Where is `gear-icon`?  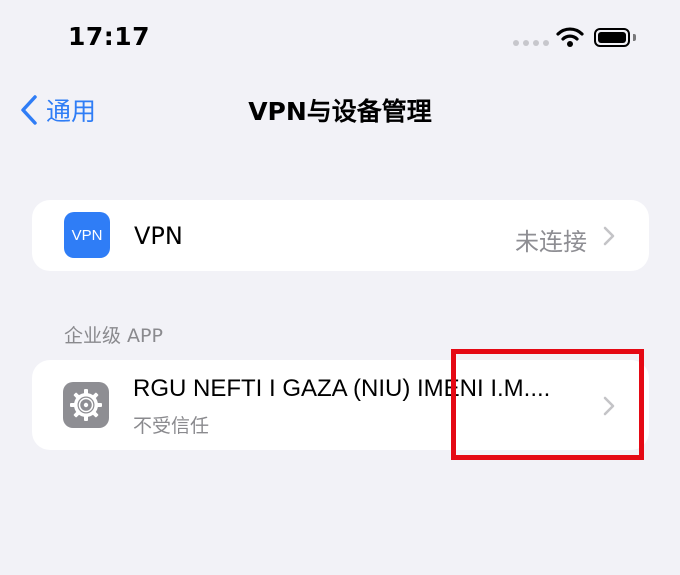 gear-icon is located at coordinates (86, 405).